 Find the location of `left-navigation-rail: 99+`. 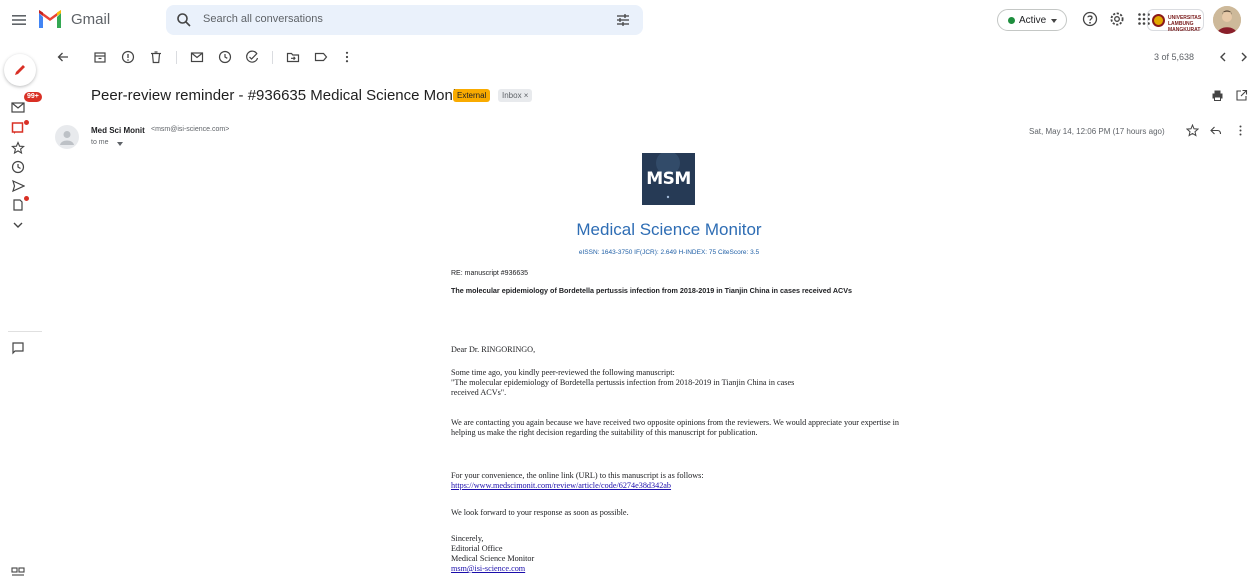

left-navigation-rail: 99+ is located at coordinates (24, 312).